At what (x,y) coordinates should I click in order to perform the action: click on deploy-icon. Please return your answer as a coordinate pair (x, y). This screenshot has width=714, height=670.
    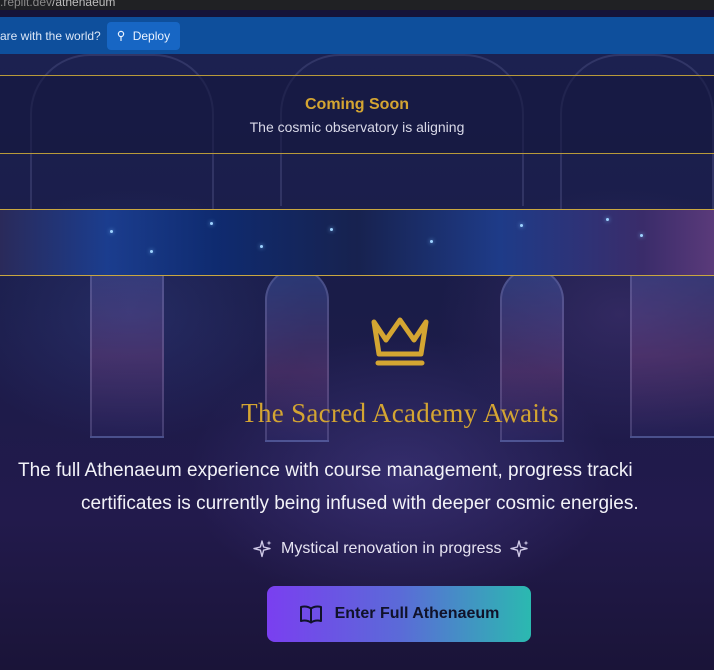
    Looking at the image, I should click on (120, 35).